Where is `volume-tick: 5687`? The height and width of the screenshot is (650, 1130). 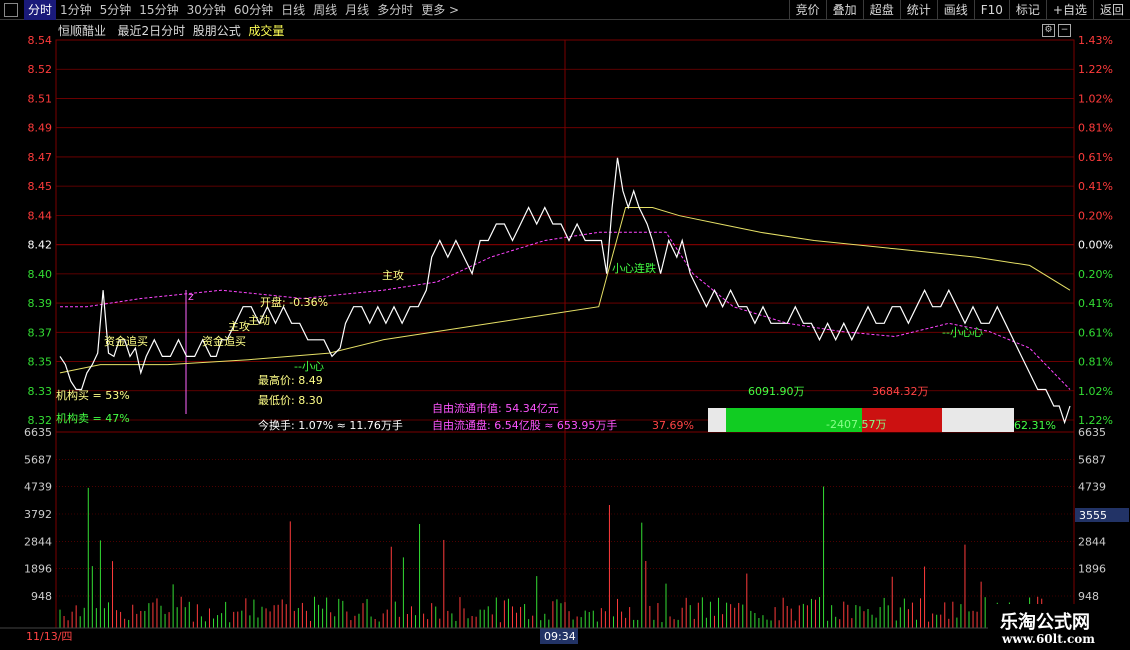 volume-tick: 5687 is located at coordinates (38, 459).